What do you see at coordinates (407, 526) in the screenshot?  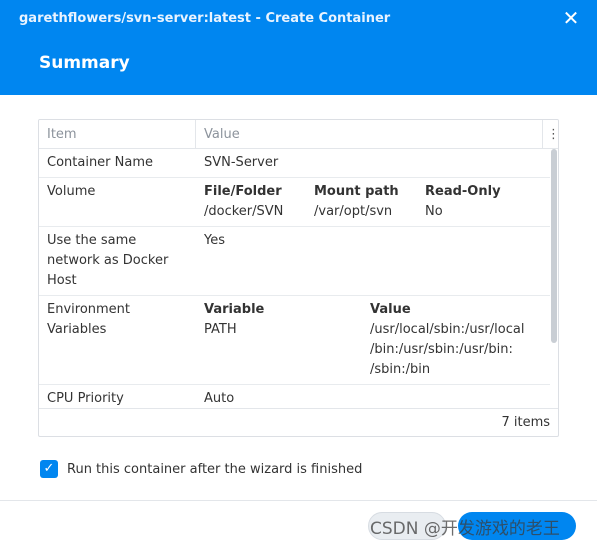 I see `back-button` at bounding box center [407, 526].